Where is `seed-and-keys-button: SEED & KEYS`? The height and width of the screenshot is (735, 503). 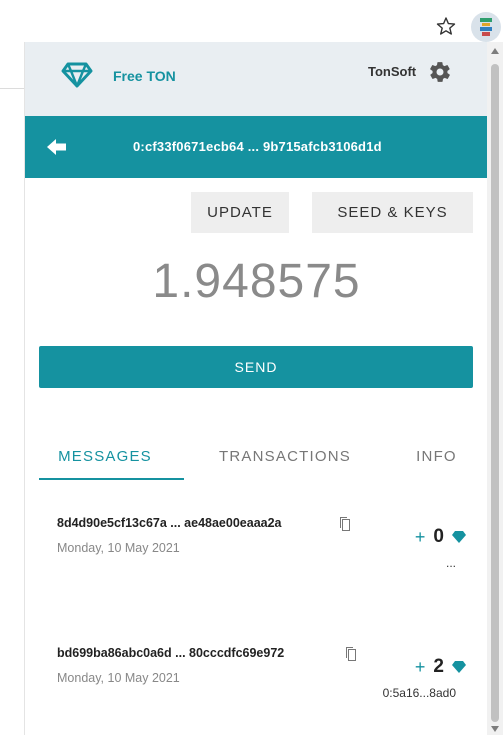
seed-and-keys-button: SEED & KEYS is located at coordinates (392, 212).